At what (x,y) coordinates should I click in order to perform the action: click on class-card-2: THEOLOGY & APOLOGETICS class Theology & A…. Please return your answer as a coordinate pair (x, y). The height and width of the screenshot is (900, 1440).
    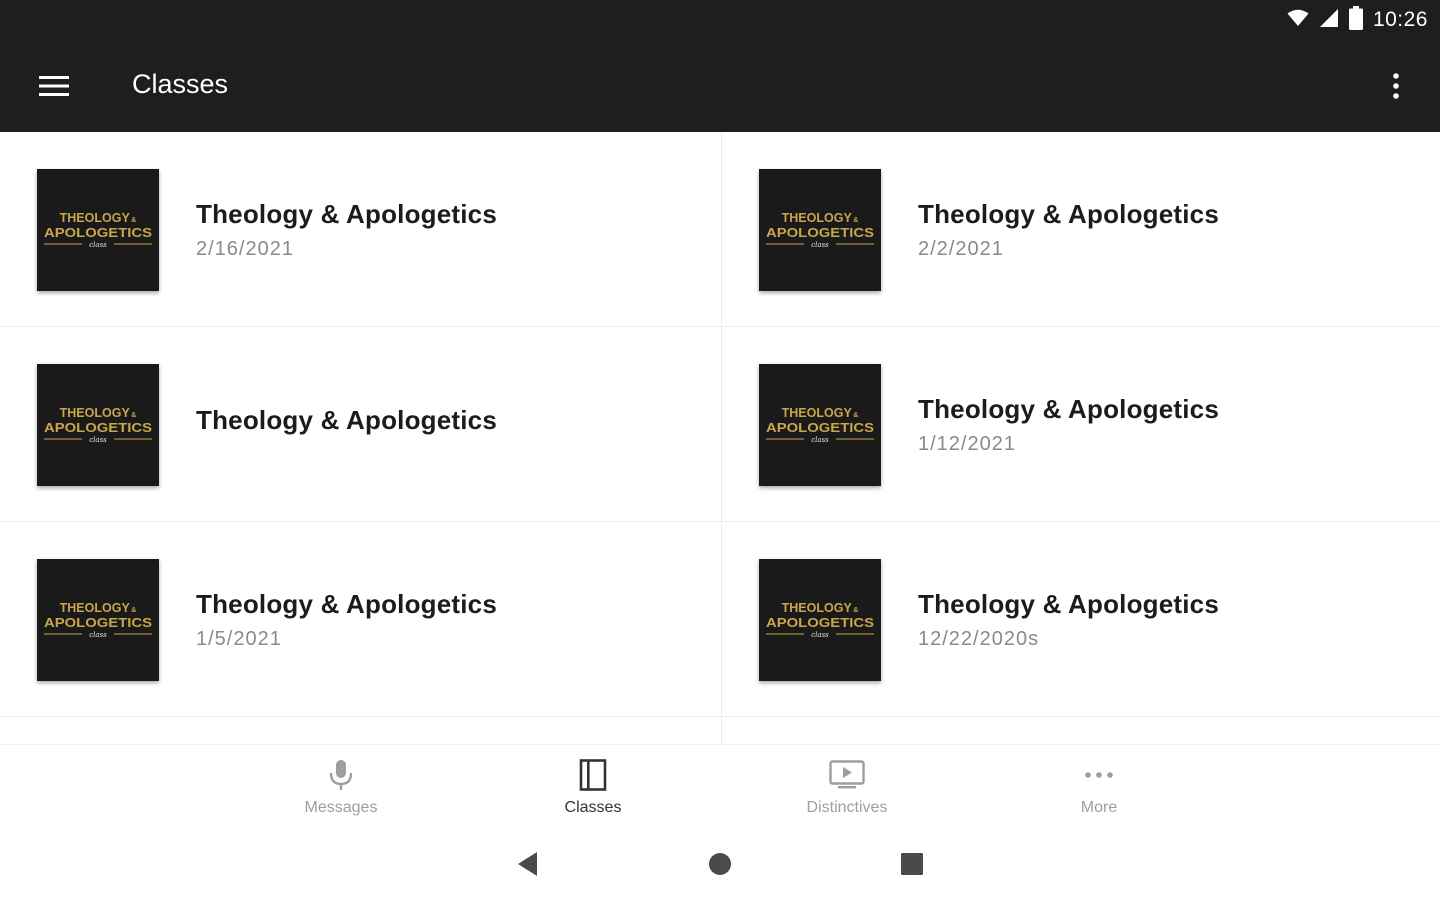
    Looking at the image, I should click on (1081, 229).